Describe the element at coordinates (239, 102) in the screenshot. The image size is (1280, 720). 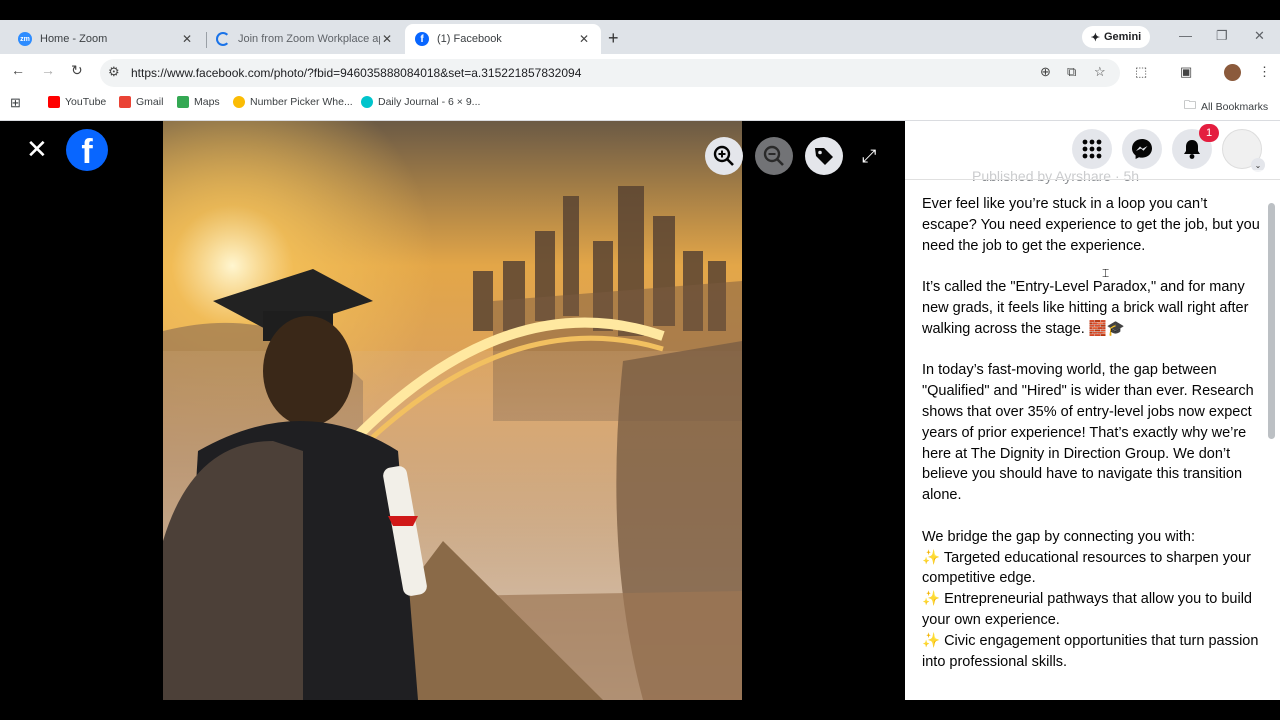
I see `wheel-icon` at that location.